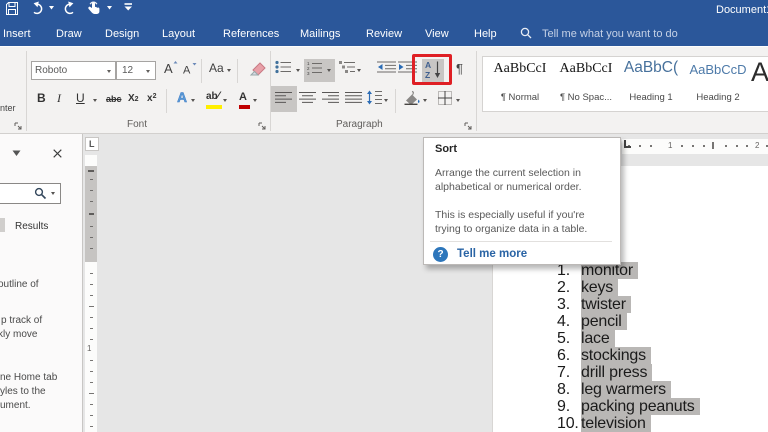  What do you see at coordinates (308, 73) in the screenshot?
I see `svg-text: 3` at bounding box center [308, 73].